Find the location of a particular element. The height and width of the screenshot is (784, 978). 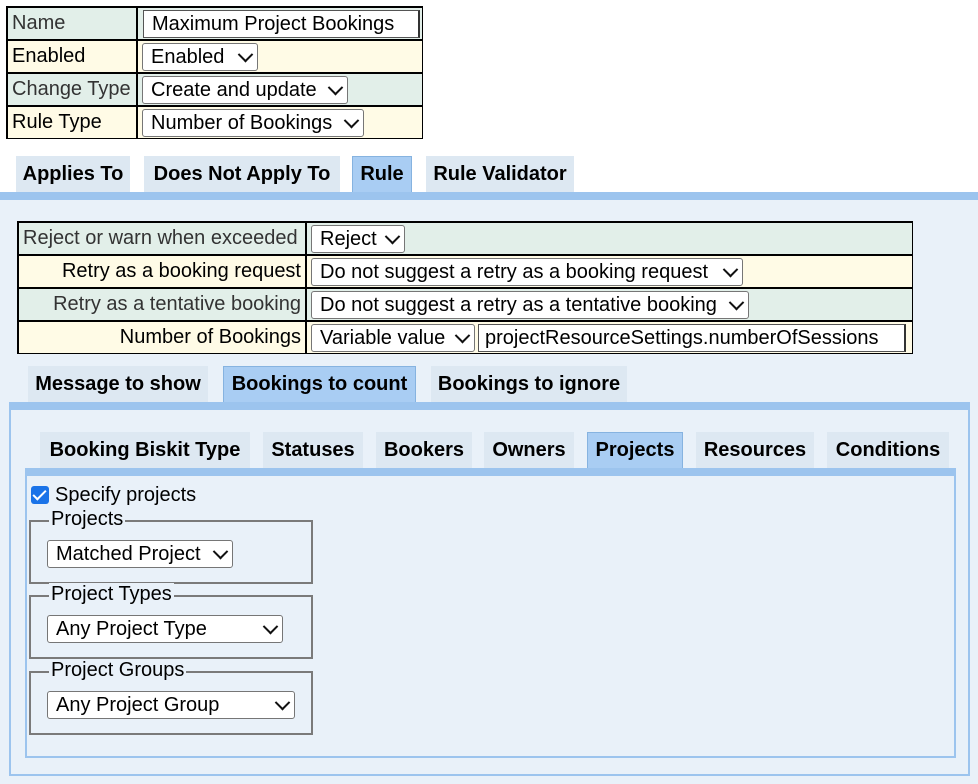

checkmark-icon is located at coordinates (39, 493).